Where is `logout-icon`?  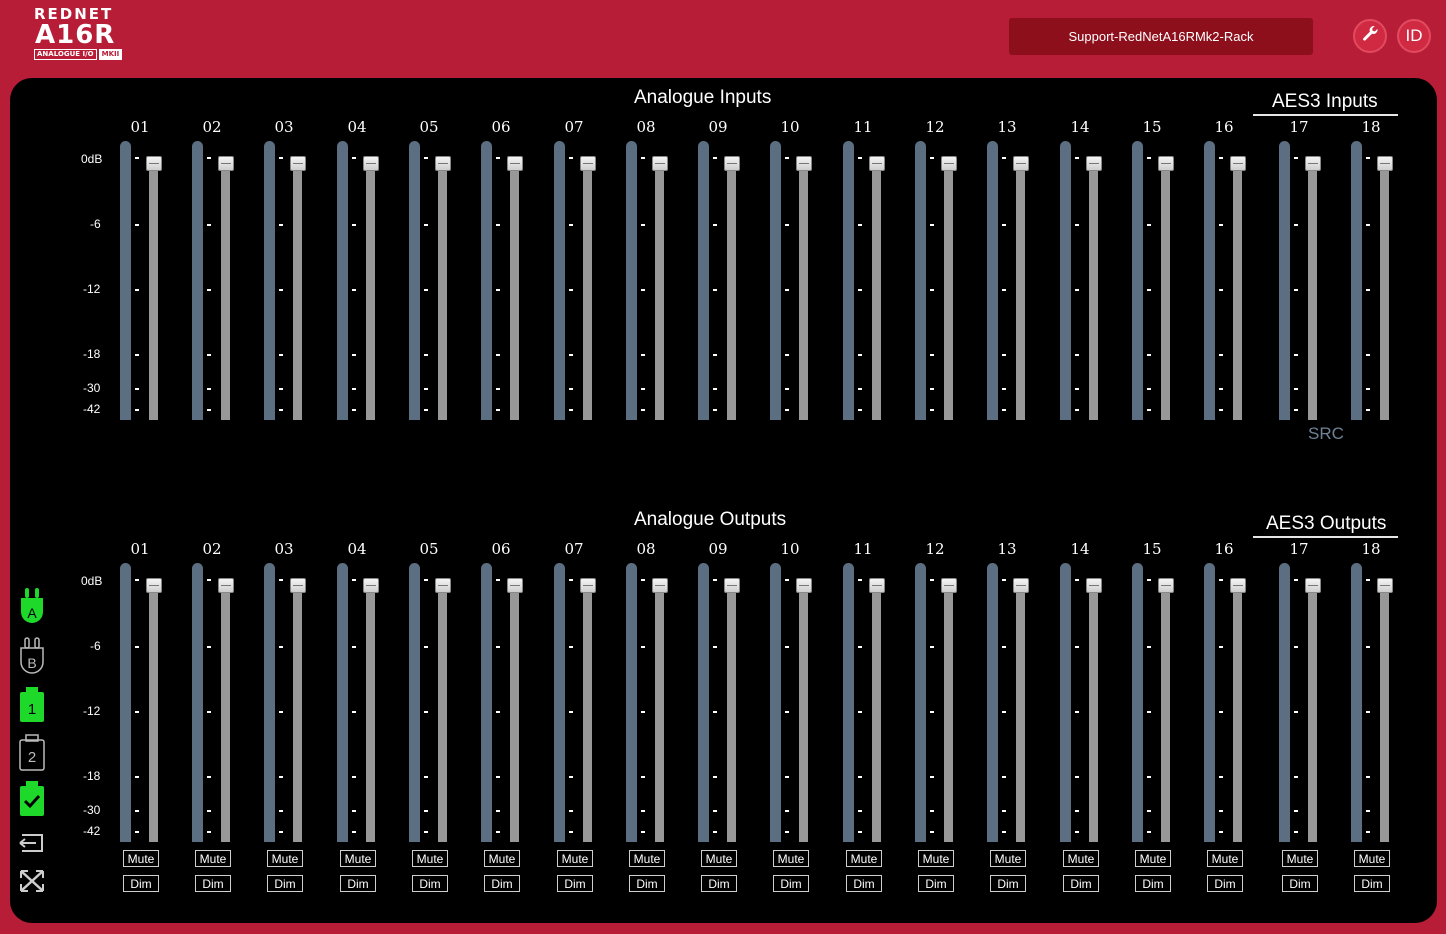 logout-icon is located at coordinates (32, 843).